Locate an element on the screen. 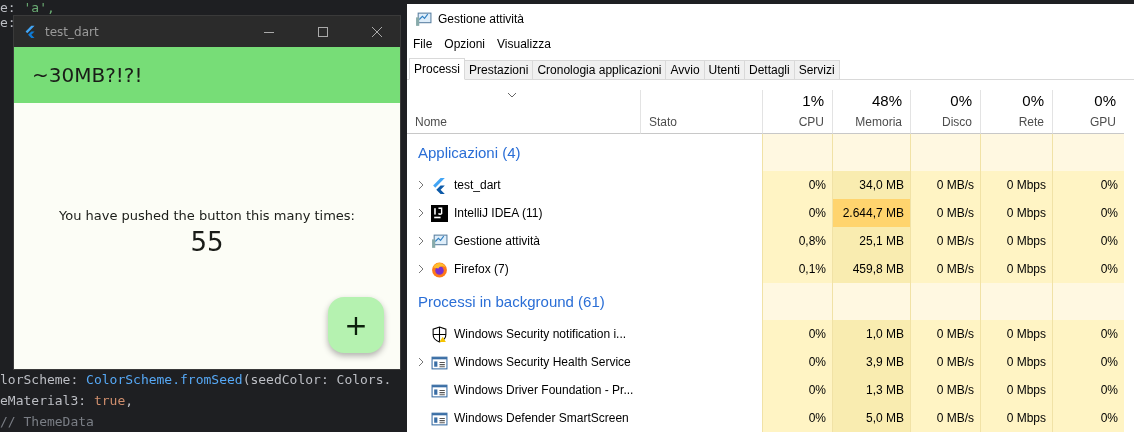 The width and height of the screenshot is (1134, 432). code-line: e: is located at coordinates (8, 22).